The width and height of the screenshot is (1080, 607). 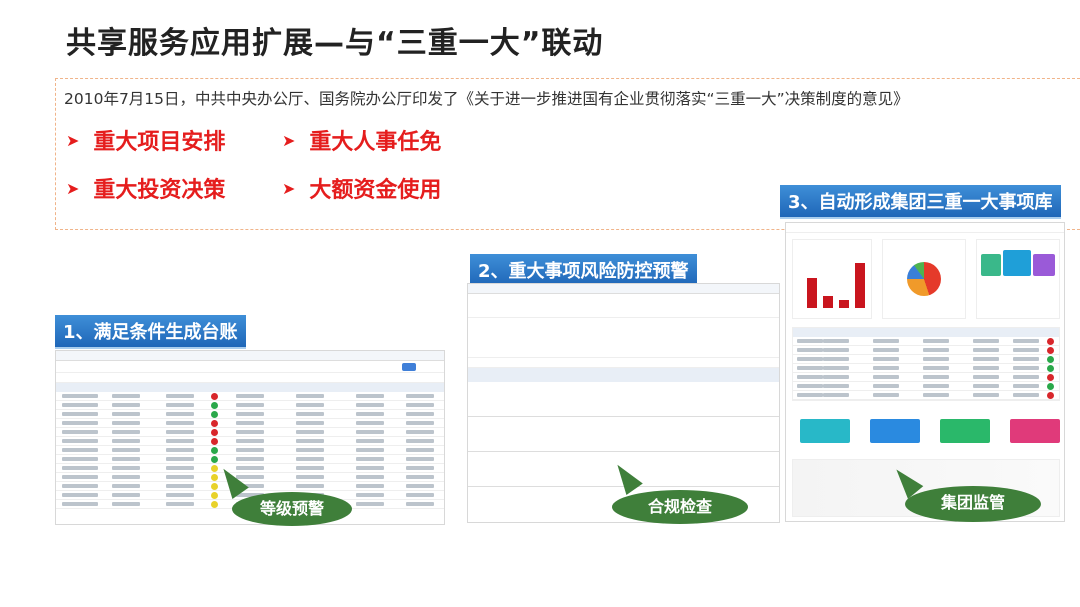 I want to click on pie-chart, so click(x=924, y=279).